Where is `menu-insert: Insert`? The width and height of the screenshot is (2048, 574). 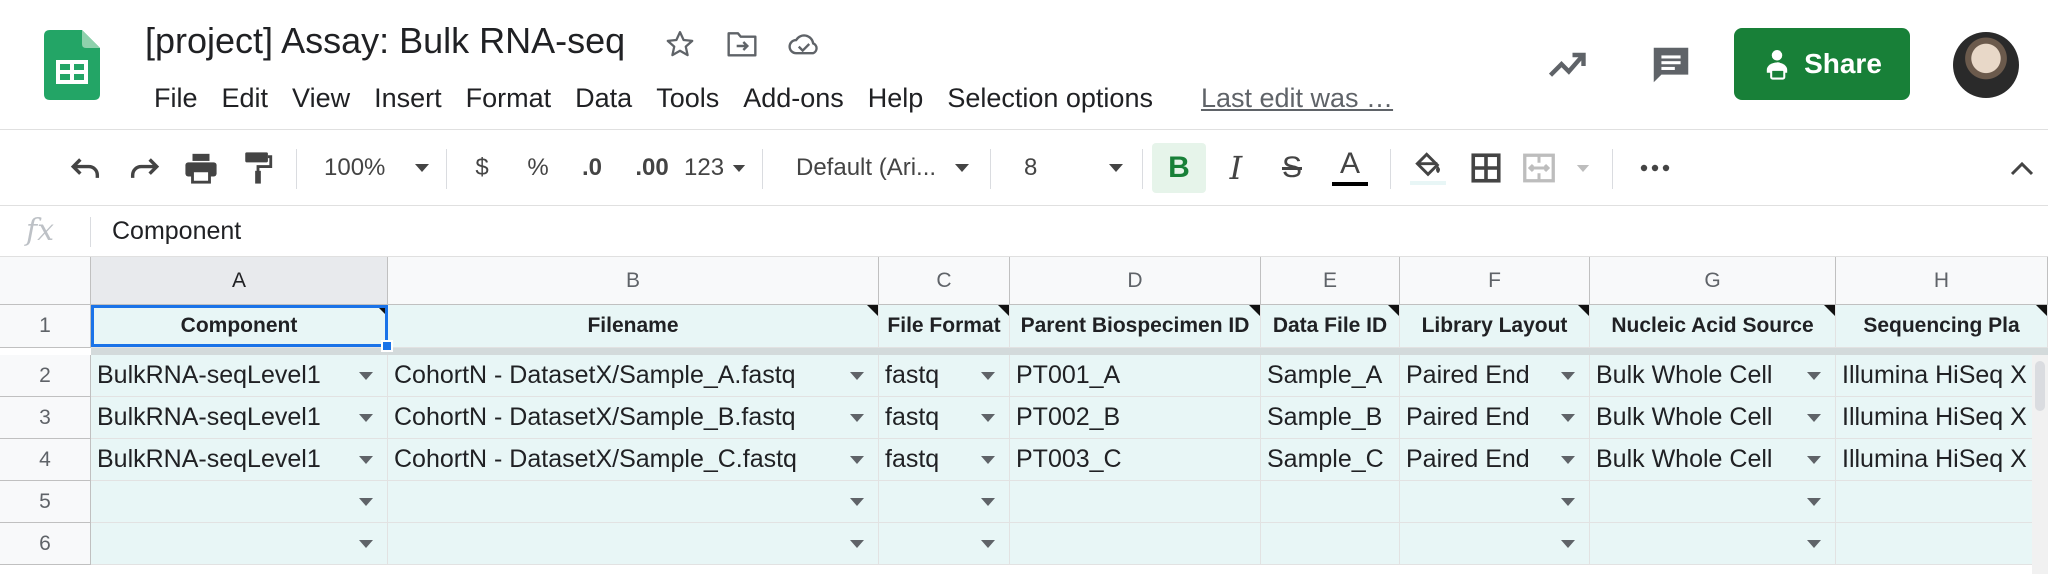
menu-insert: Insert is located at coordinates (408, 98).